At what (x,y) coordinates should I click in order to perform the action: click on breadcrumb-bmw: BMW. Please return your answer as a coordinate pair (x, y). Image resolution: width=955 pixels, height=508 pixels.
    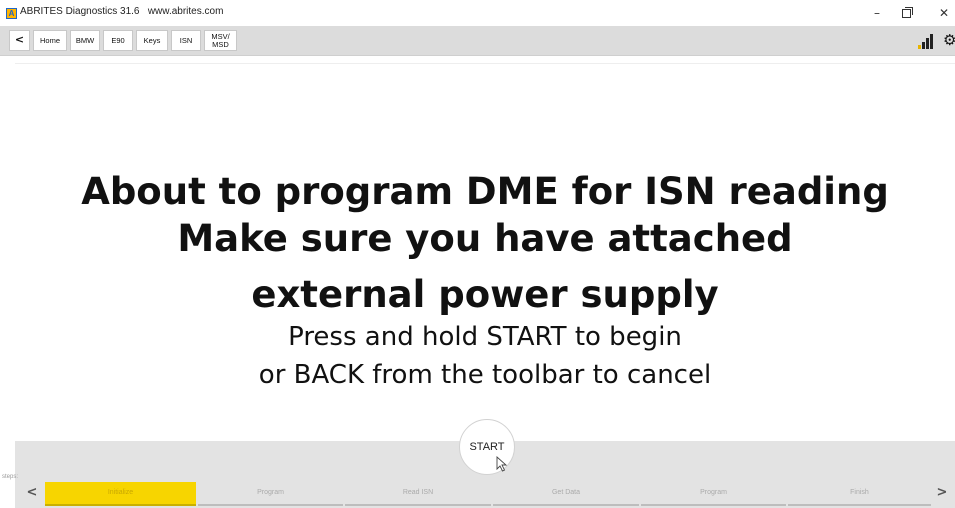
    Looking at the image, I should click on (85, 40).